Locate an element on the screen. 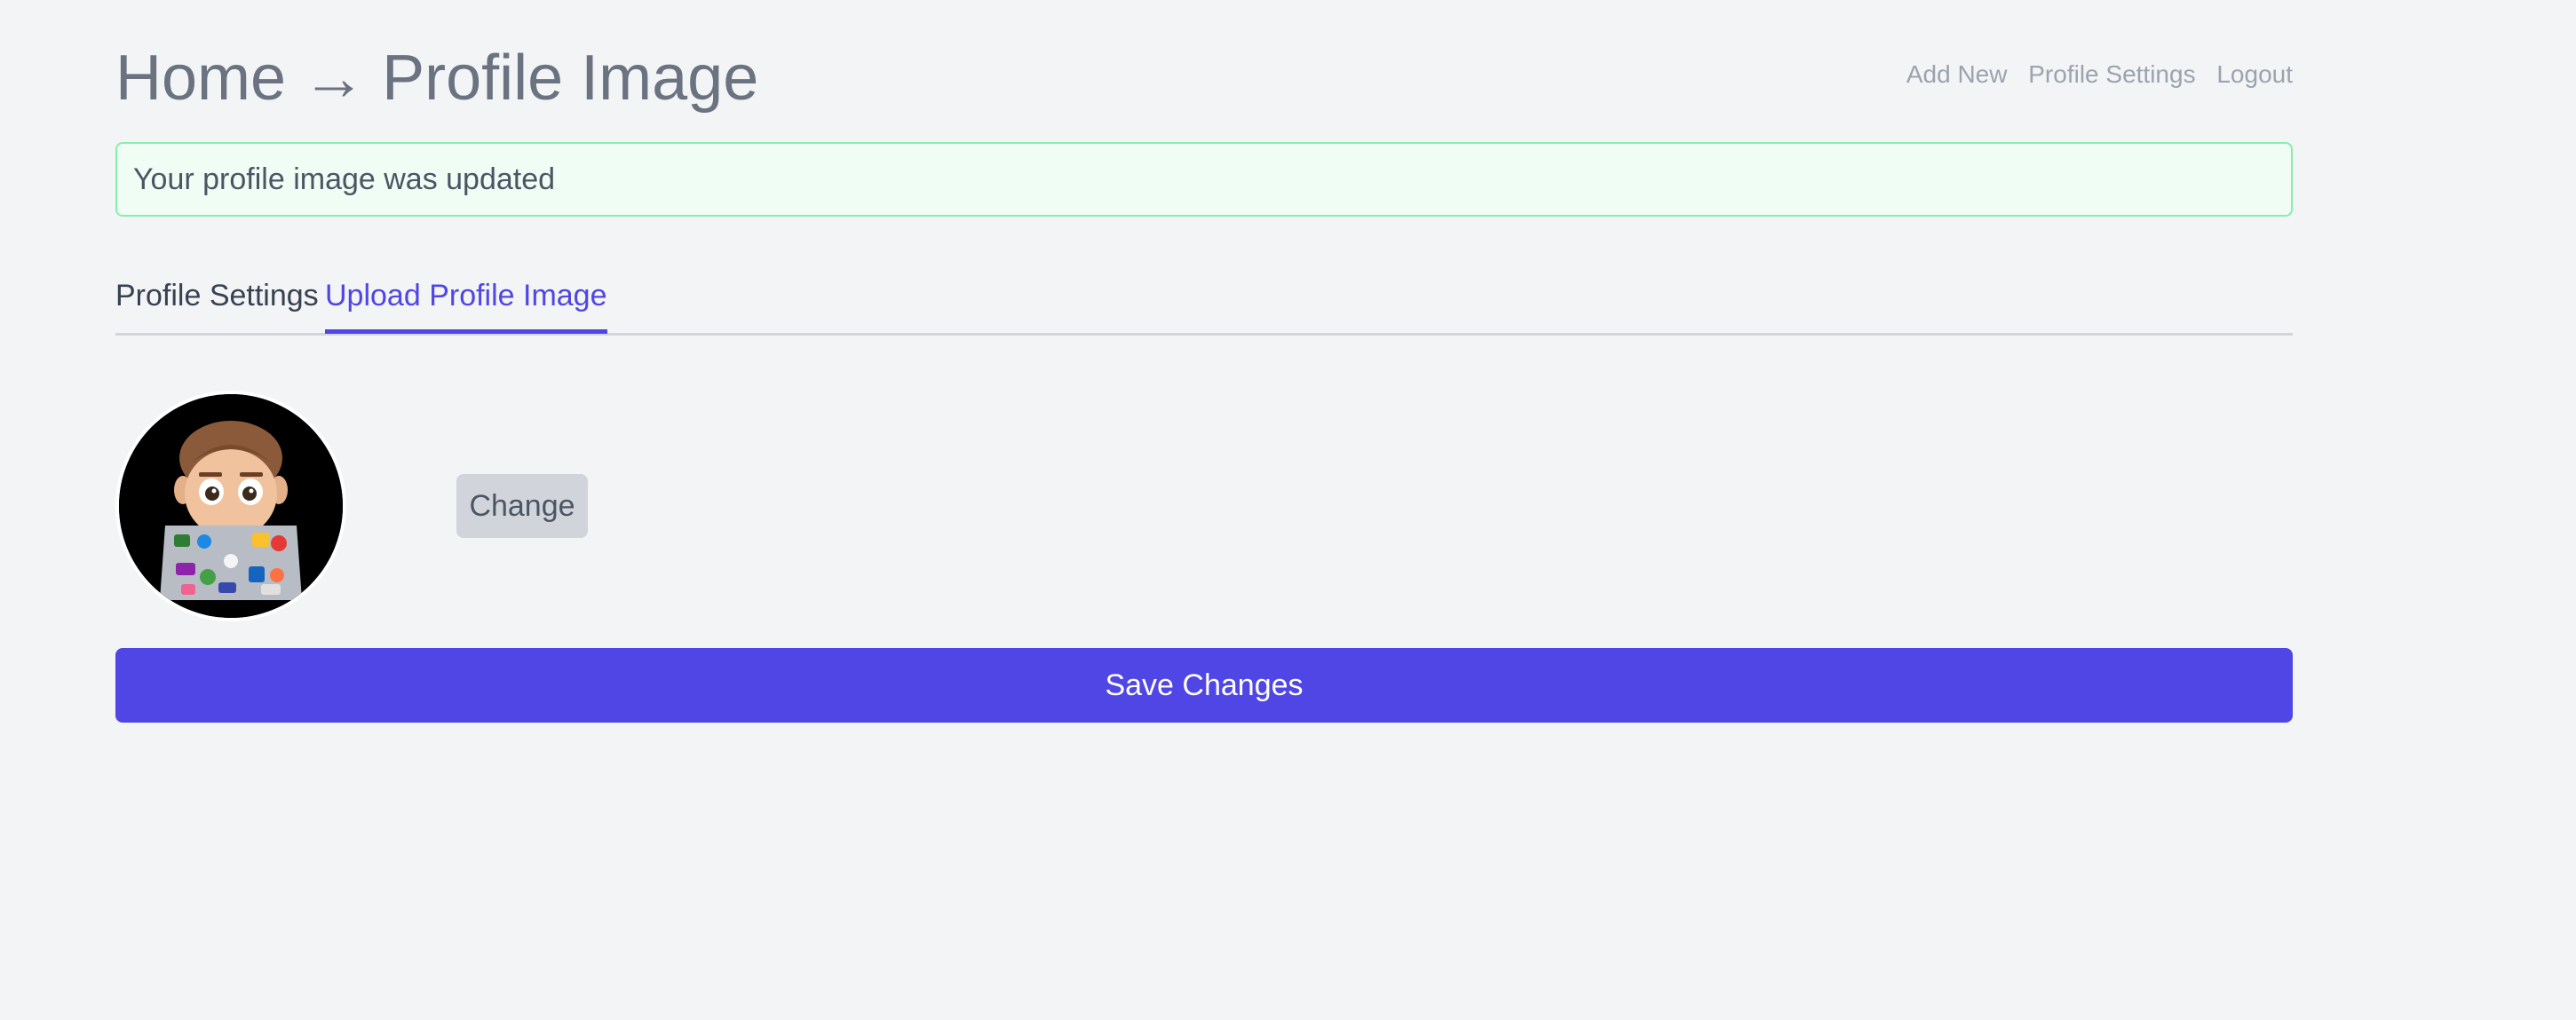  tab-upload-profile-image: Upload Profile Image is located at coordinates (466, 305).